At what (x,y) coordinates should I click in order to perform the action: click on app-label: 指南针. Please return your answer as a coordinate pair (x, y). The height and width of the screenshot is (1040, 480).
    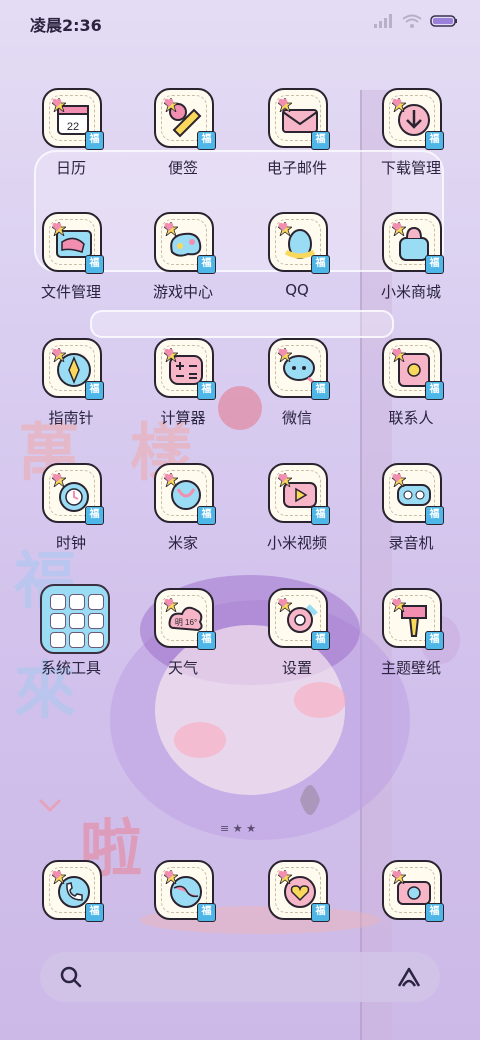
    Looking at the image, I should click on (71, 418).